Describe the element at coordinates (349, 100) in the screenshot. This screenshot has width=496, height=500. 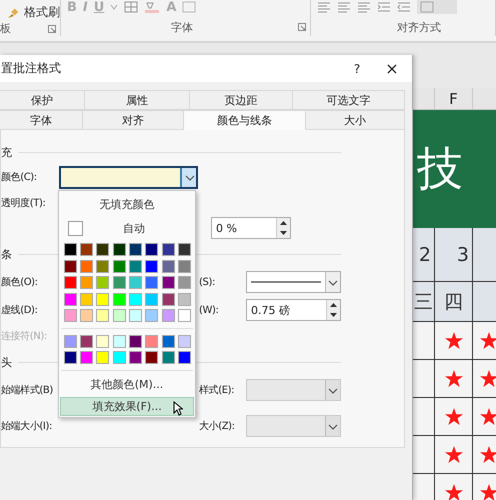
I see `dialog-tab: 可选文字` at that location.